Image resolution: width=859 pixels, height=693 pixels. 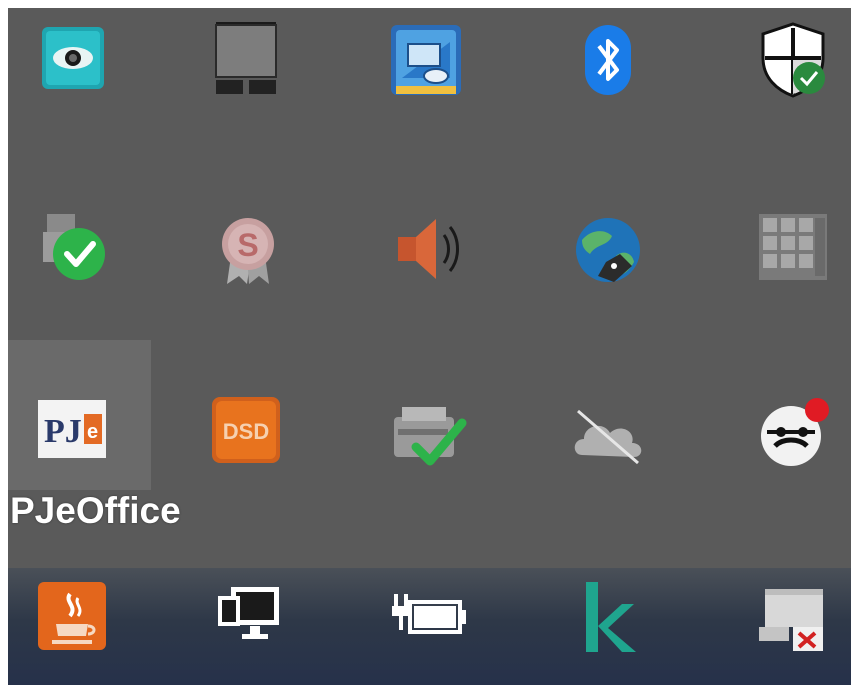 I want to click on svg-text: PJ, so click(x=63, y=431).